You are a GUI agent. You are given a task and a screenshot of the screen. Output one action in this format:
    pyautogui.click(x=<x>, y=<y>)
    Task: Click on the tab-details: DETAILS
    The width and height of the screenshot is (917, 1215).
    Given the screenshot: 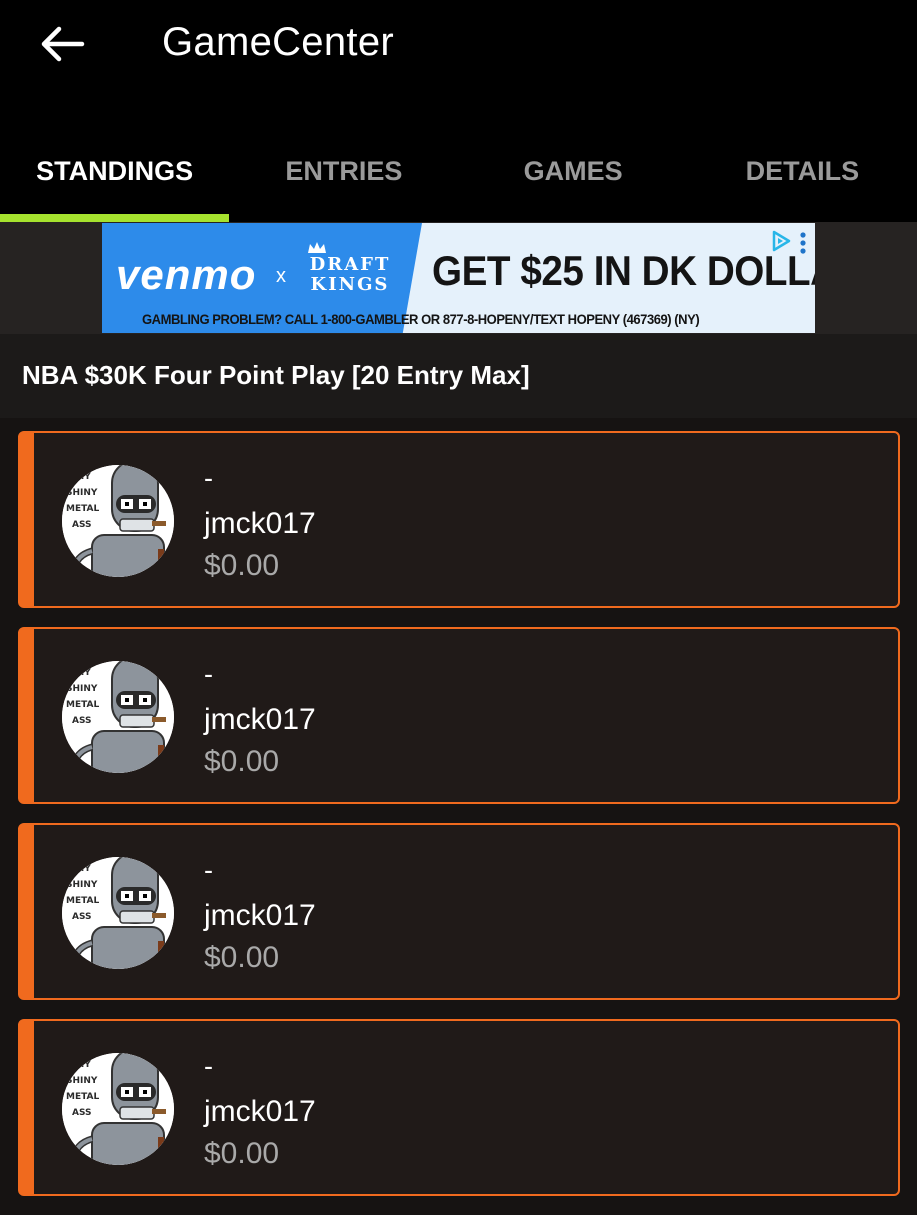 What is the action you would take?
    pyautogui.click(x=802, y=176)
    